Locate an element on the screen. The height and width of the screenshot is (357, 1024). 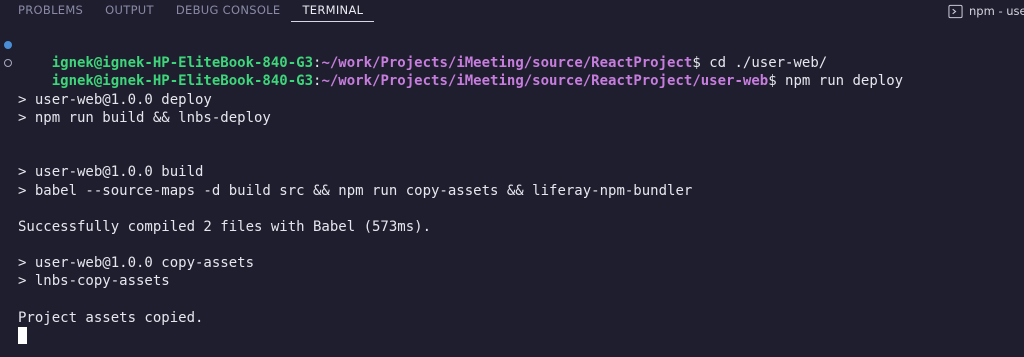
output-line: Project assets copied. is located at coordinates (111, 317).